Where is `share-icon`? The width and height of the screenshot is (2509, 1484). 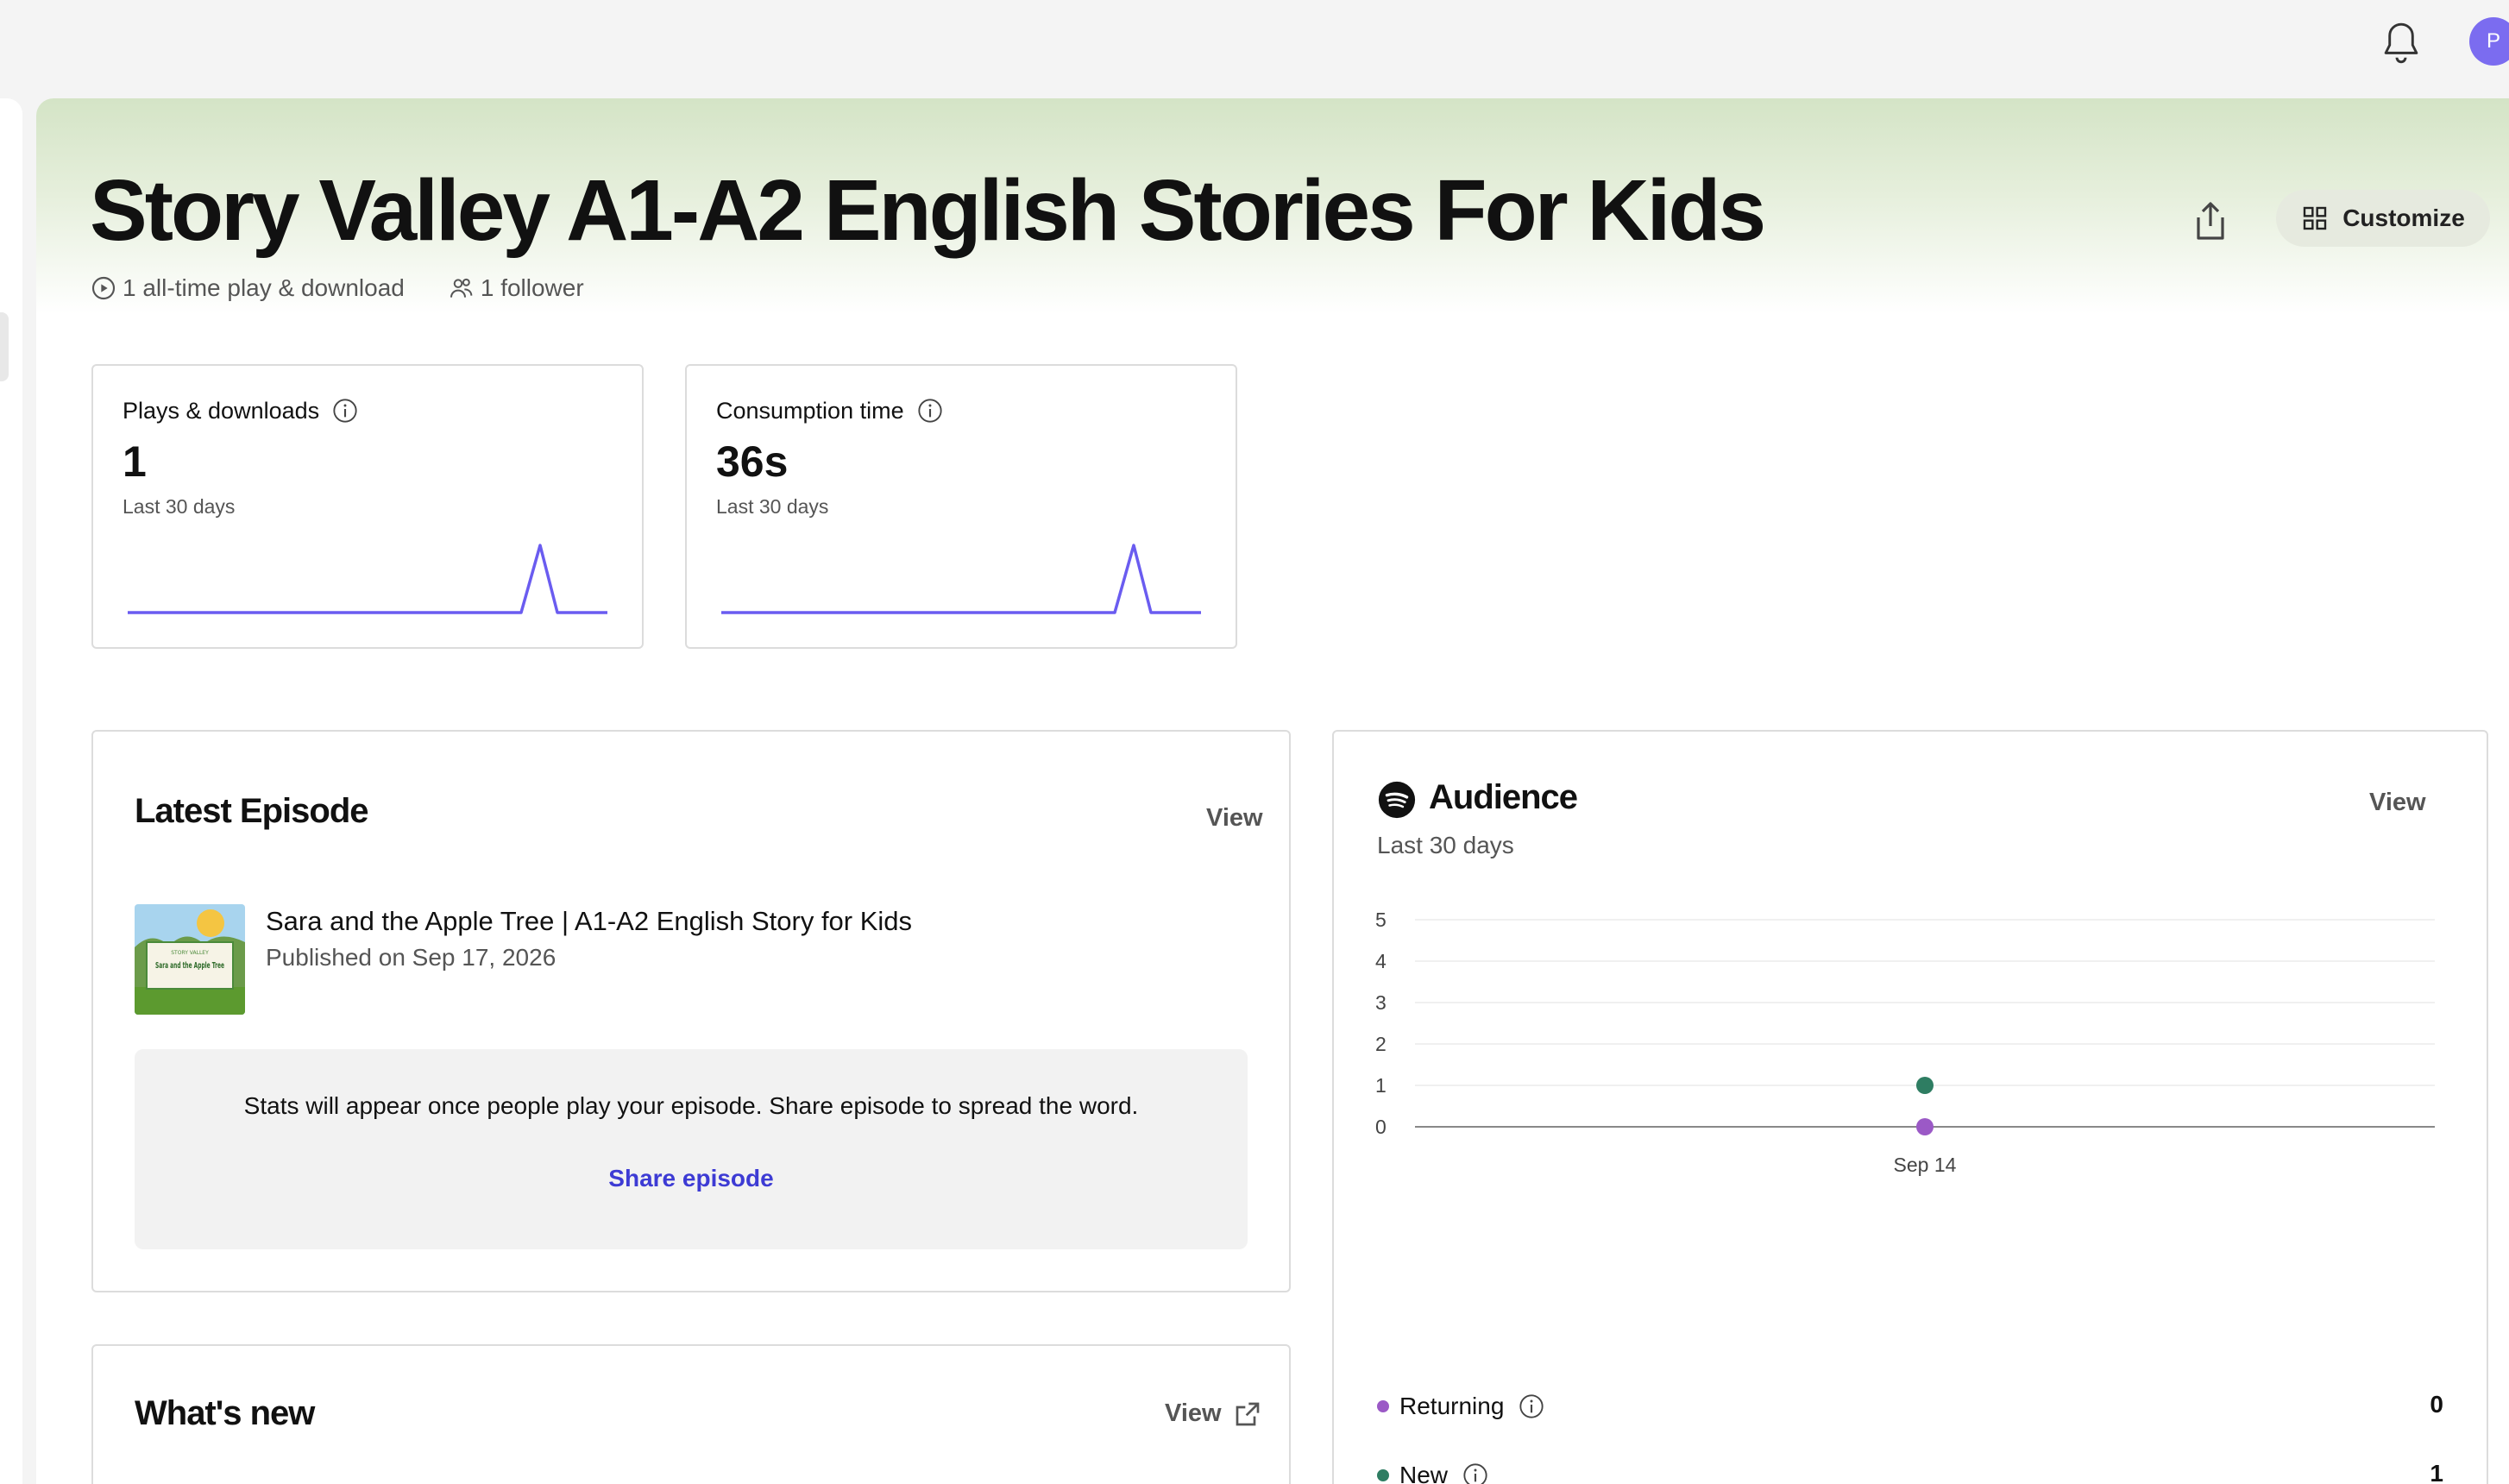
share-icon is located at coordinates (2210, 221).